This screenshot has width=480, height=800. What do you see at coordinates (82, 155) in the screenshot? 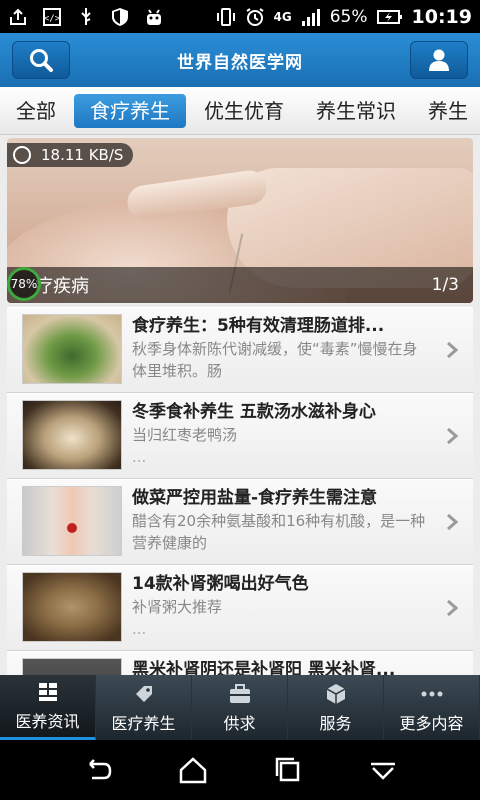
I see `network-speed: 18.11 KB/S` at bounding box center [82, 155].